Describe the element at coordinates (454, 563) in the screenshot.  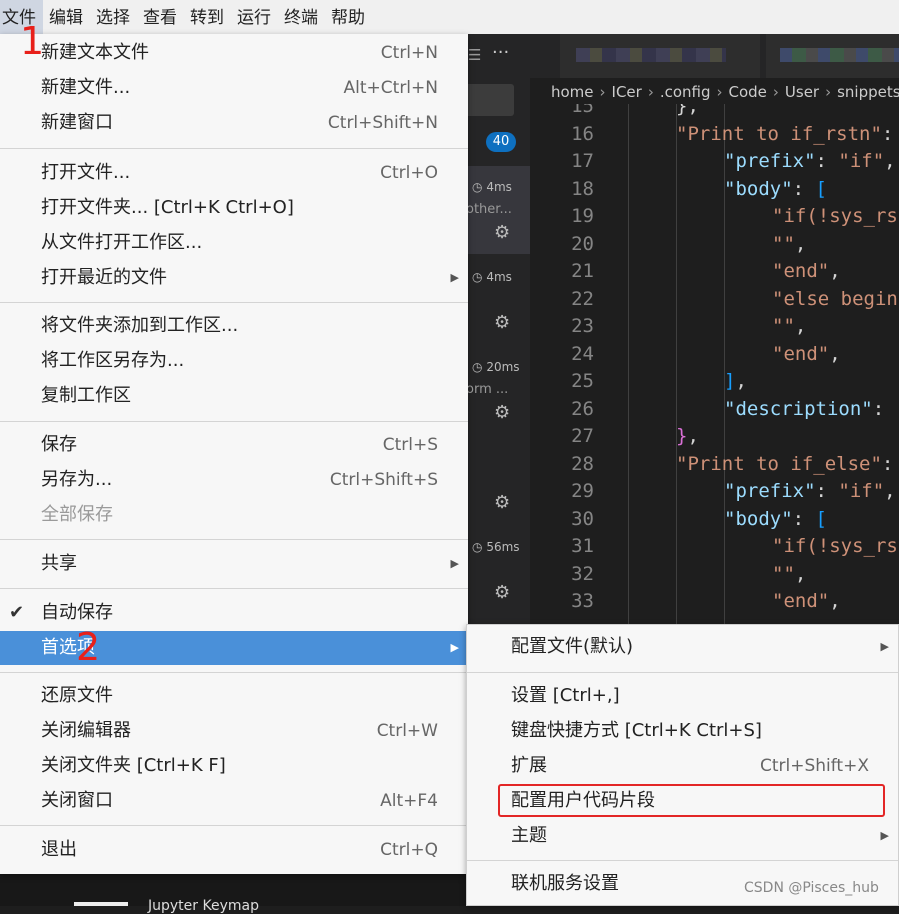
I see `submenu-arrow-icon: ▶` at that location.